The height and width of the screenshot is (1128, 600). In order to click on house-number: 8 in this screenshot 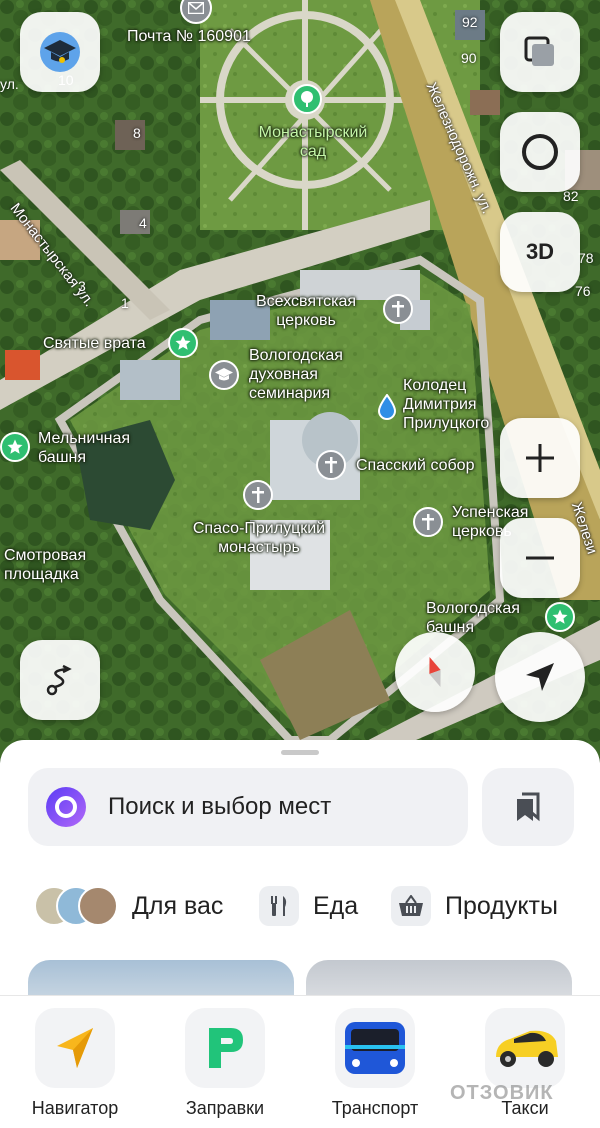, I will do `click(137, 133)`.